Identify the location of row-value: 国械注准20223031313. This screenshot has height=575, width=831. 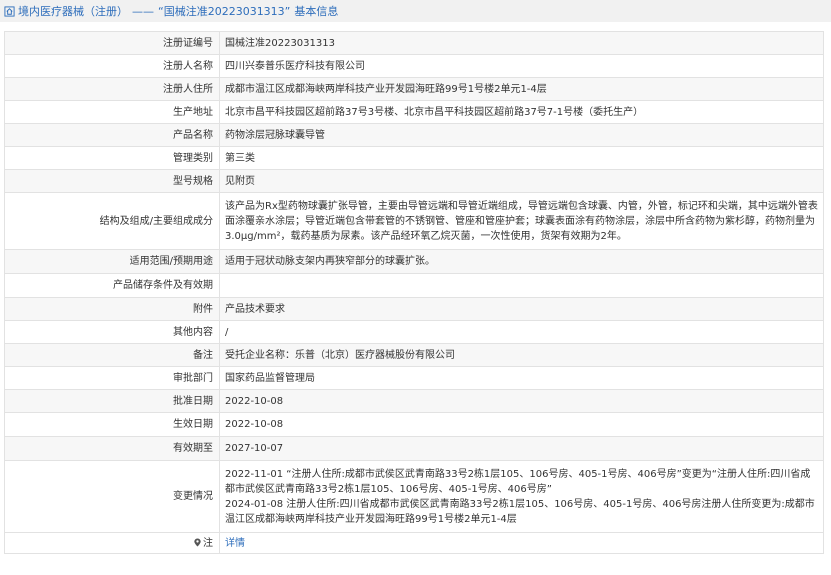
(521, 43).